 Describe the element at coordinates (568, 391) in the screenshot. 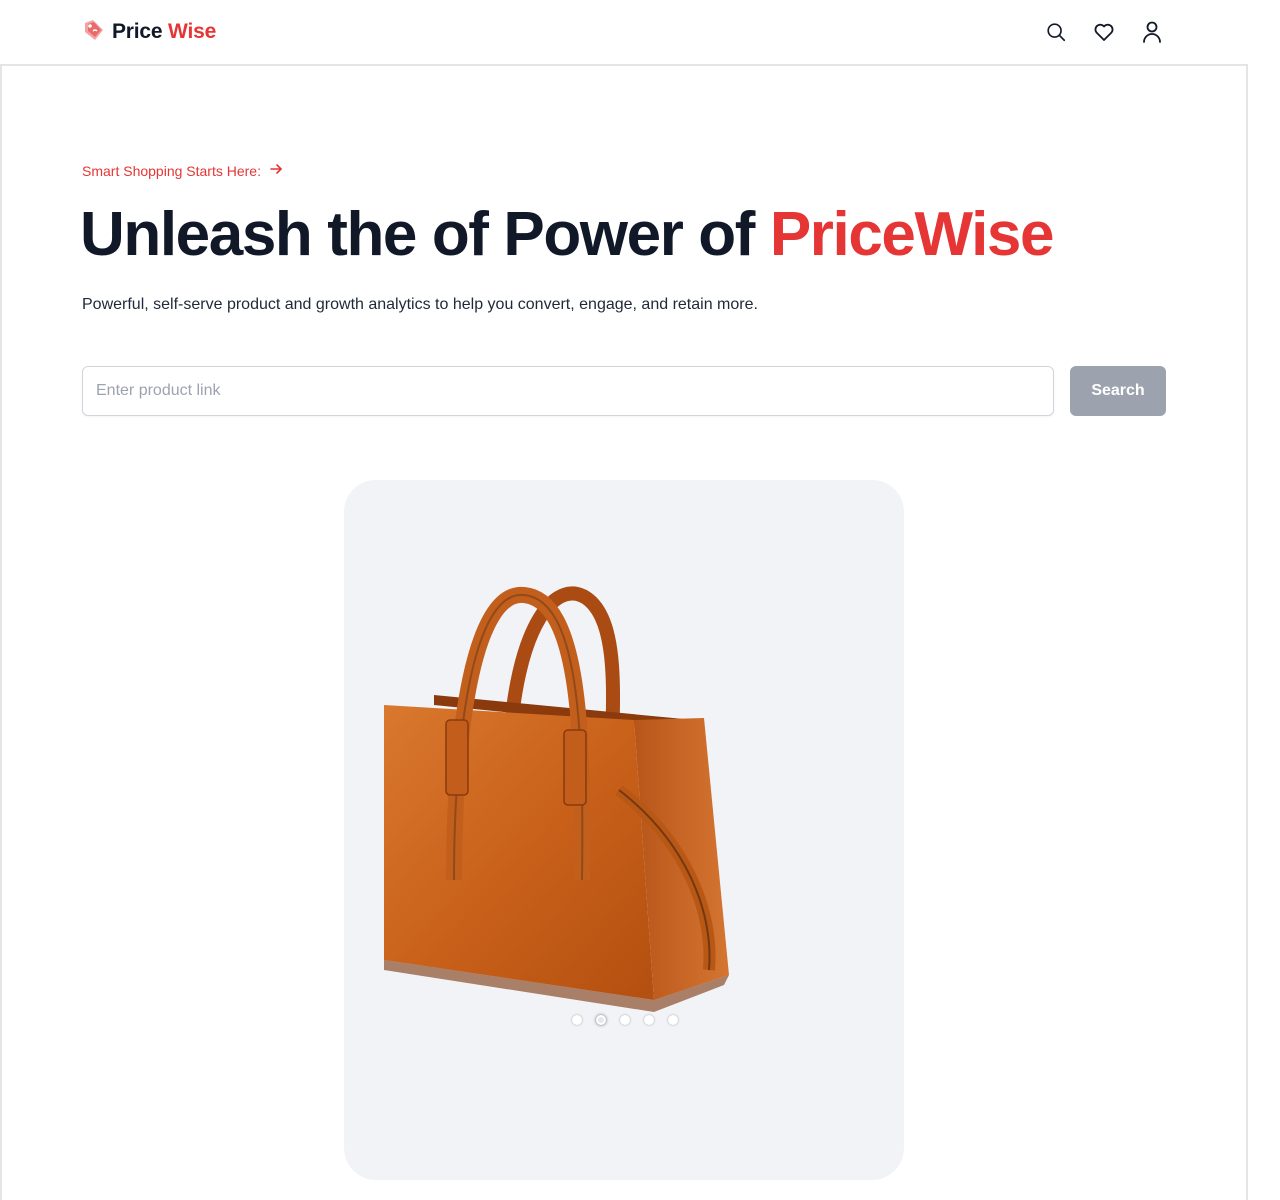

I see `product-link-input` at that location.